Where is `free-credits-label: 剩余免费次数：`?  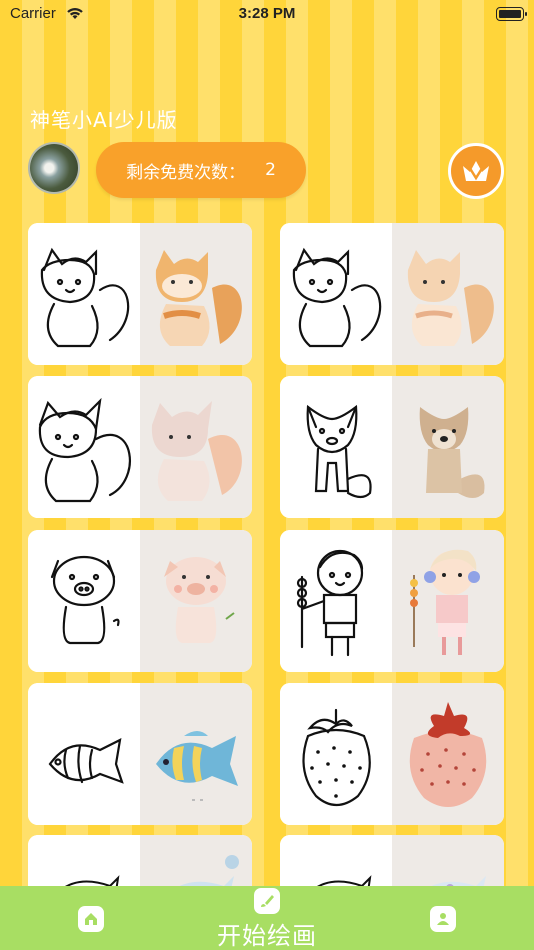
free-credits-label: 剩余免费次数： is located at coordinates (186, 172).